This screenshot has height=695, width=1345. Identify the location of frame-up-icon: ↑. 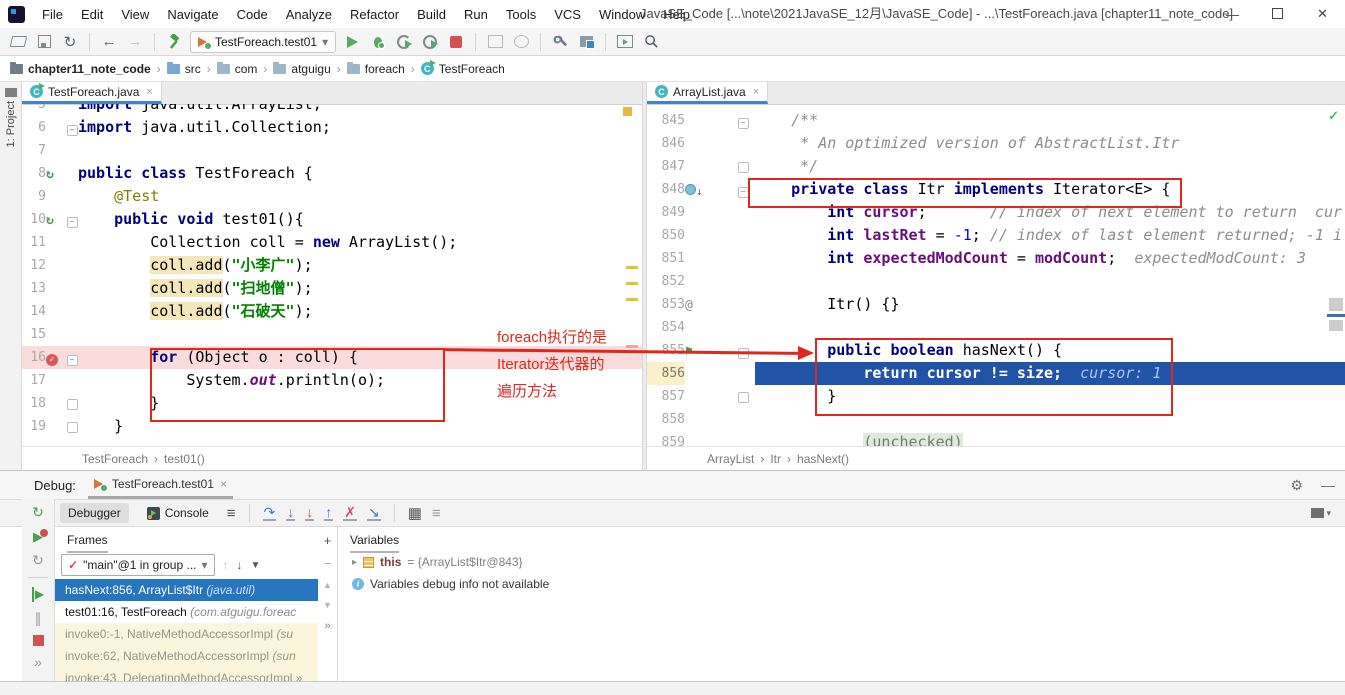
(226, 565).